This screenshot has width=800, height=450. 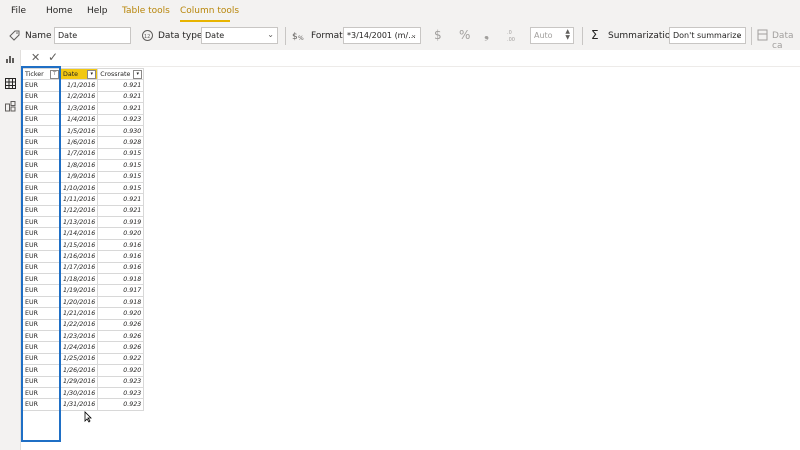 What do you see at coordinates (79, 233) in the screenshot?
I see `cell-date: 1/14/2016` at bounding box center [79, 233].